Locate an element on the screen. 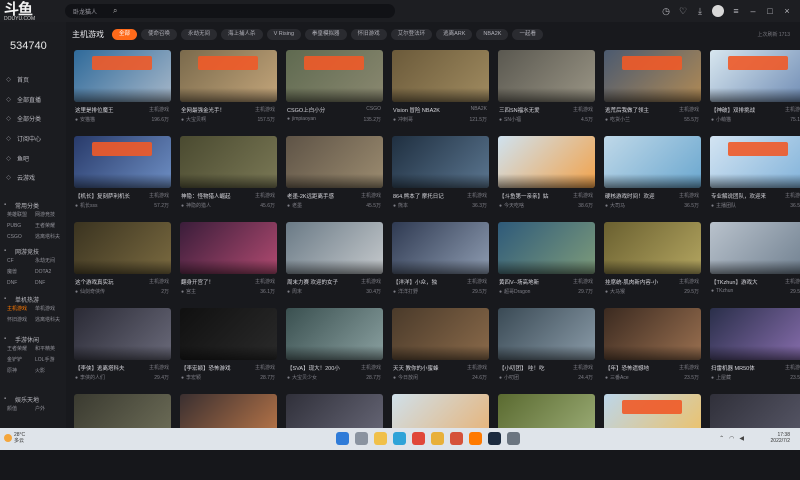  sidebar-category-link: 单机游戏 is located at coordinates (50, 309).